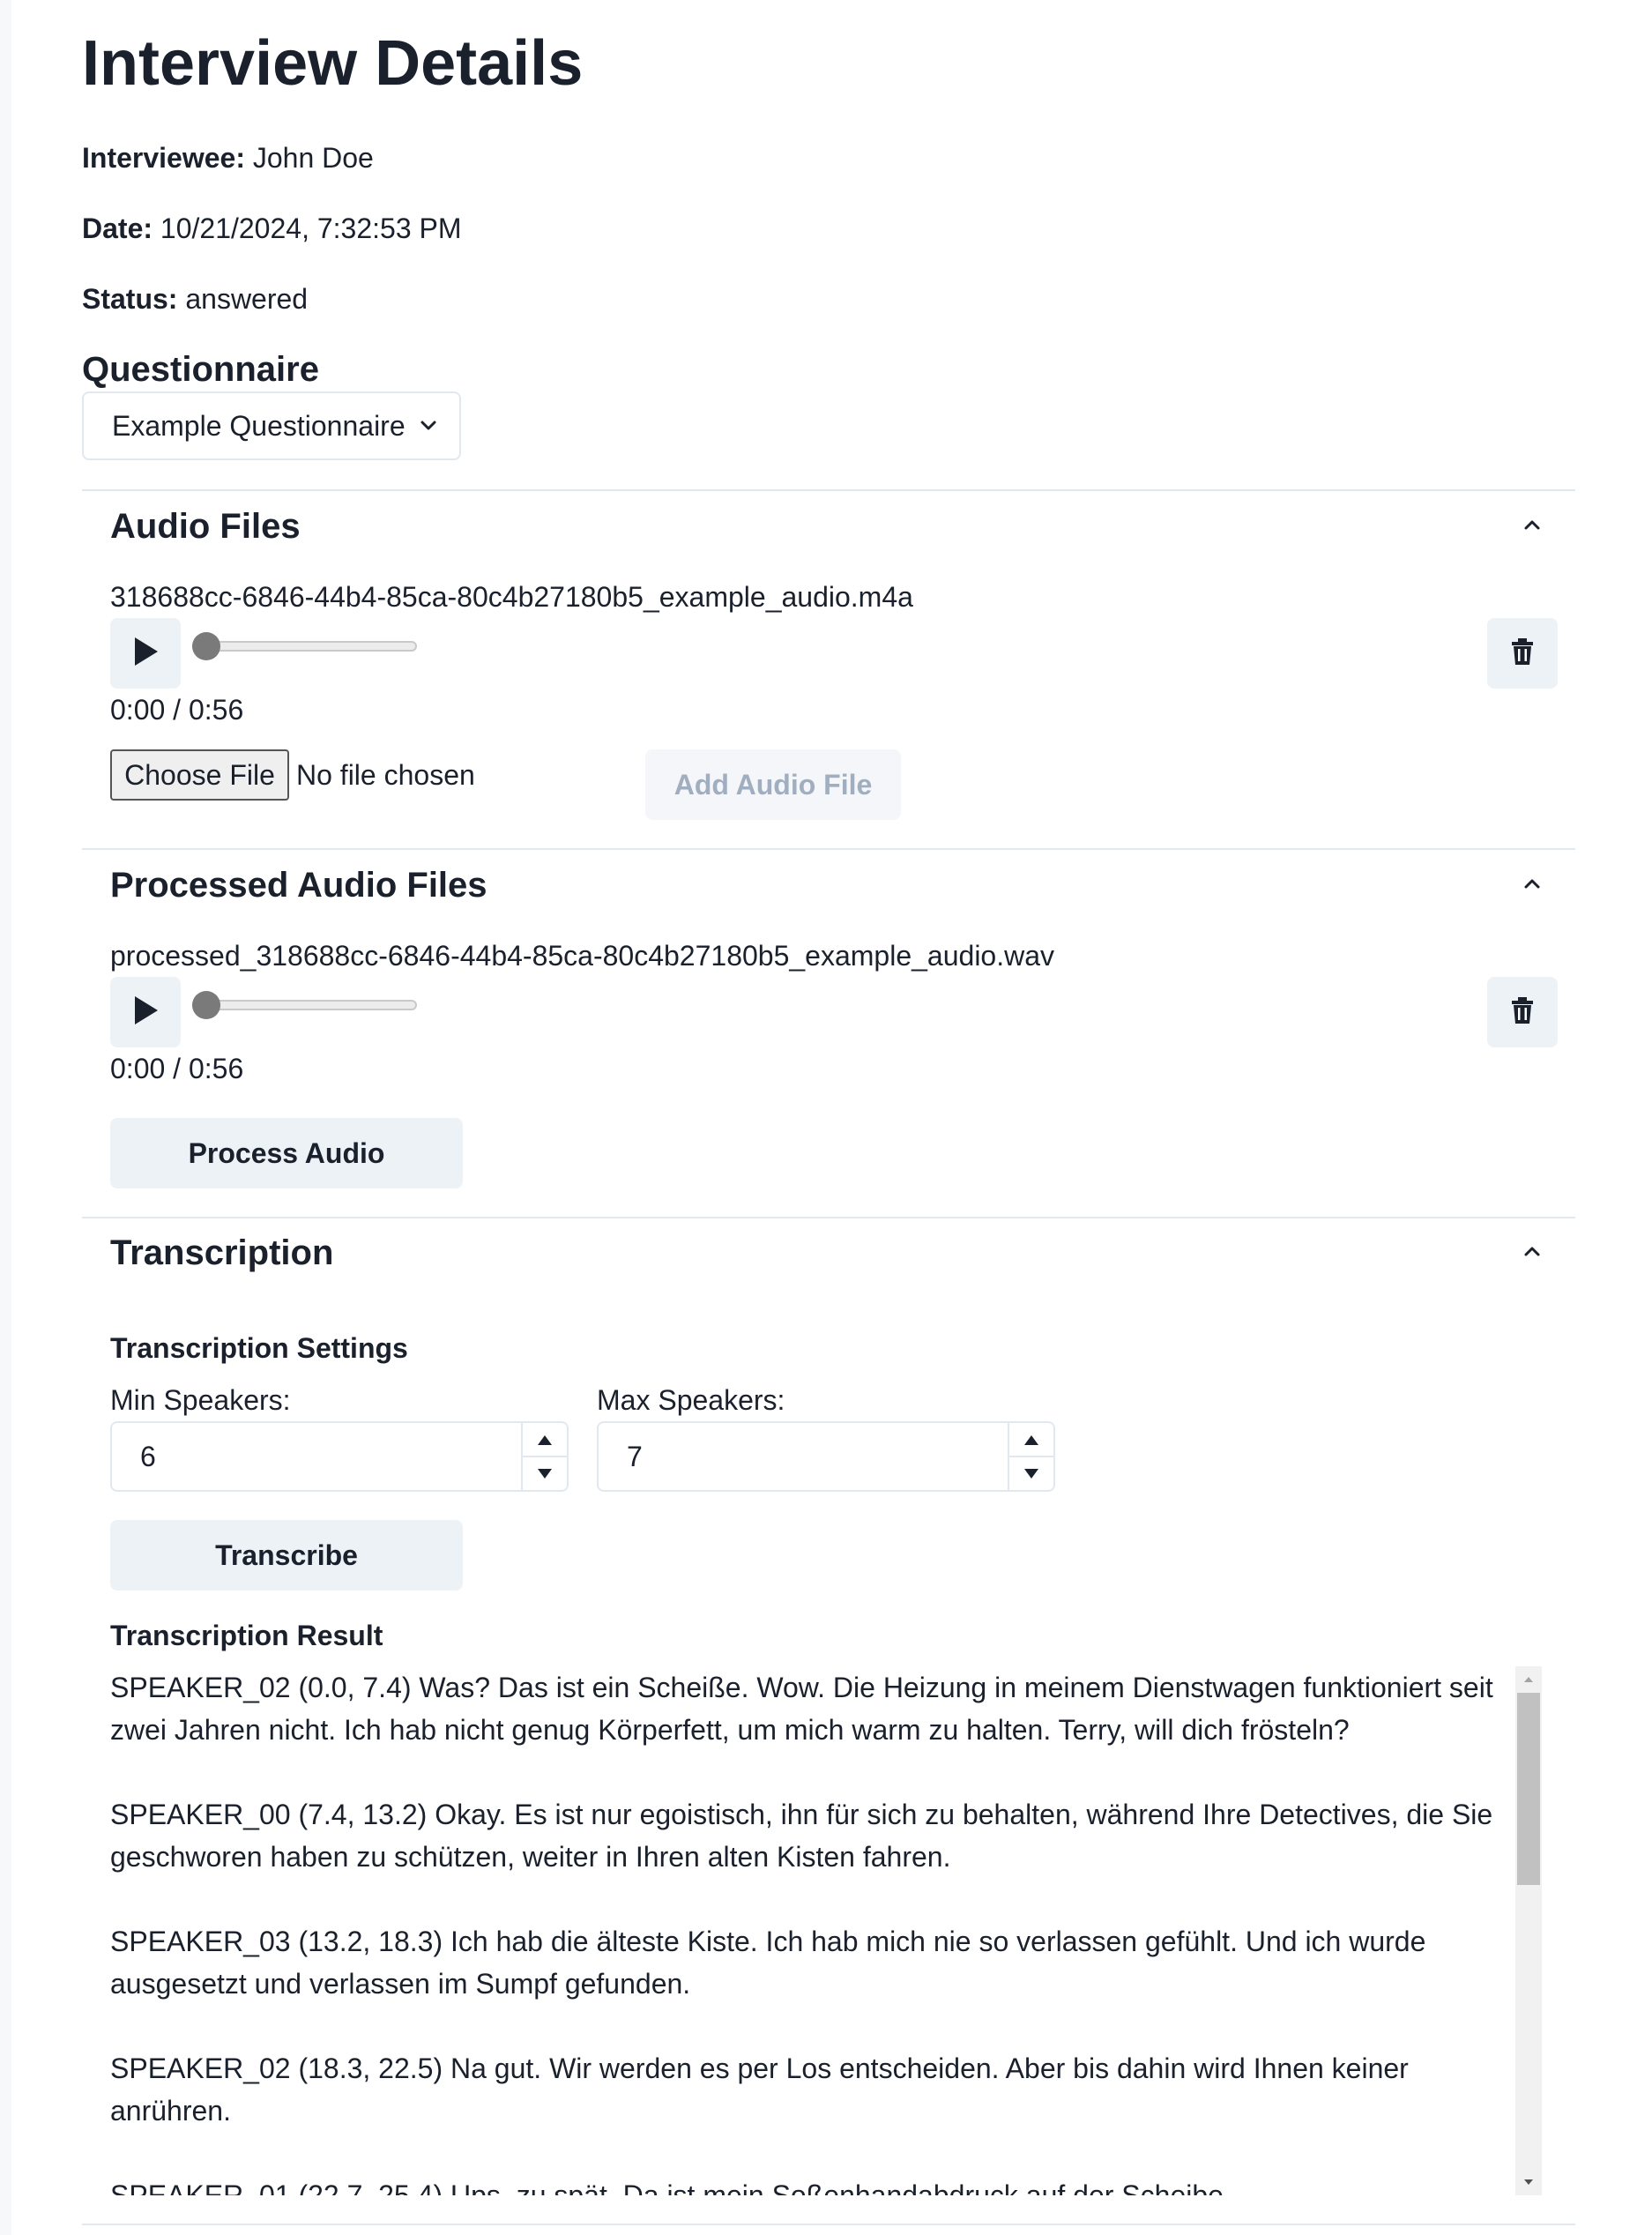 This screenshot has height=2235, width=1652. I want to click on questionnaire-label: Questionnaire, so click(200, 369).